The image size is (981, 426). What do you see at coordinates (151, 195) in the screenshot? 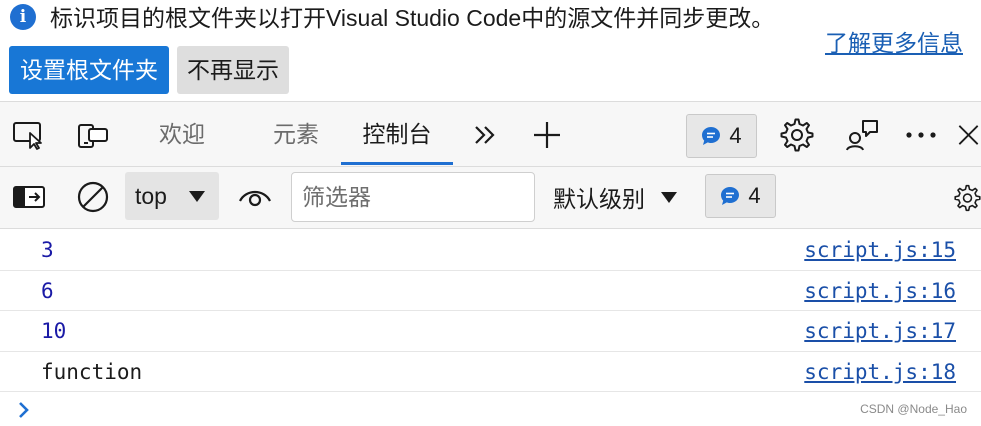
I see `context-value: top` at bounding box center [151, 195].